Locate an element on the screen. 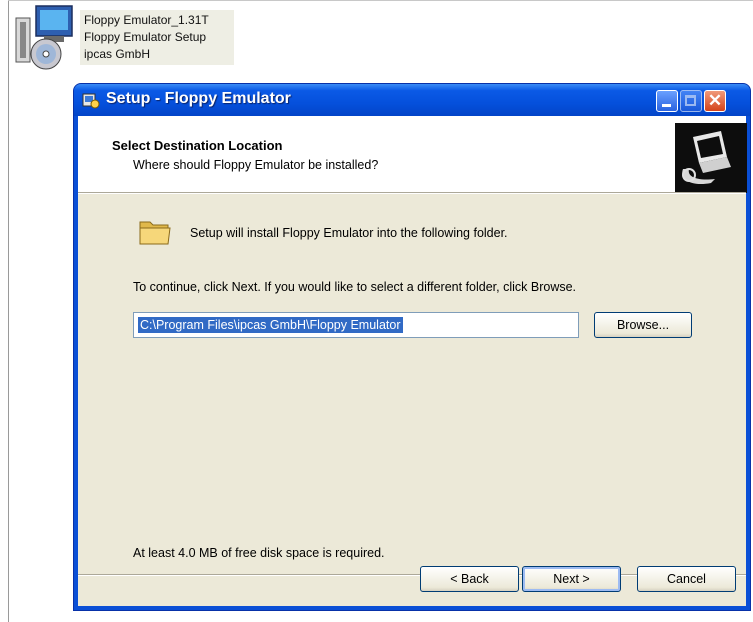 The width and height of the screenshot is (753, 622). minimize-button is located at coordinates (667, 101).